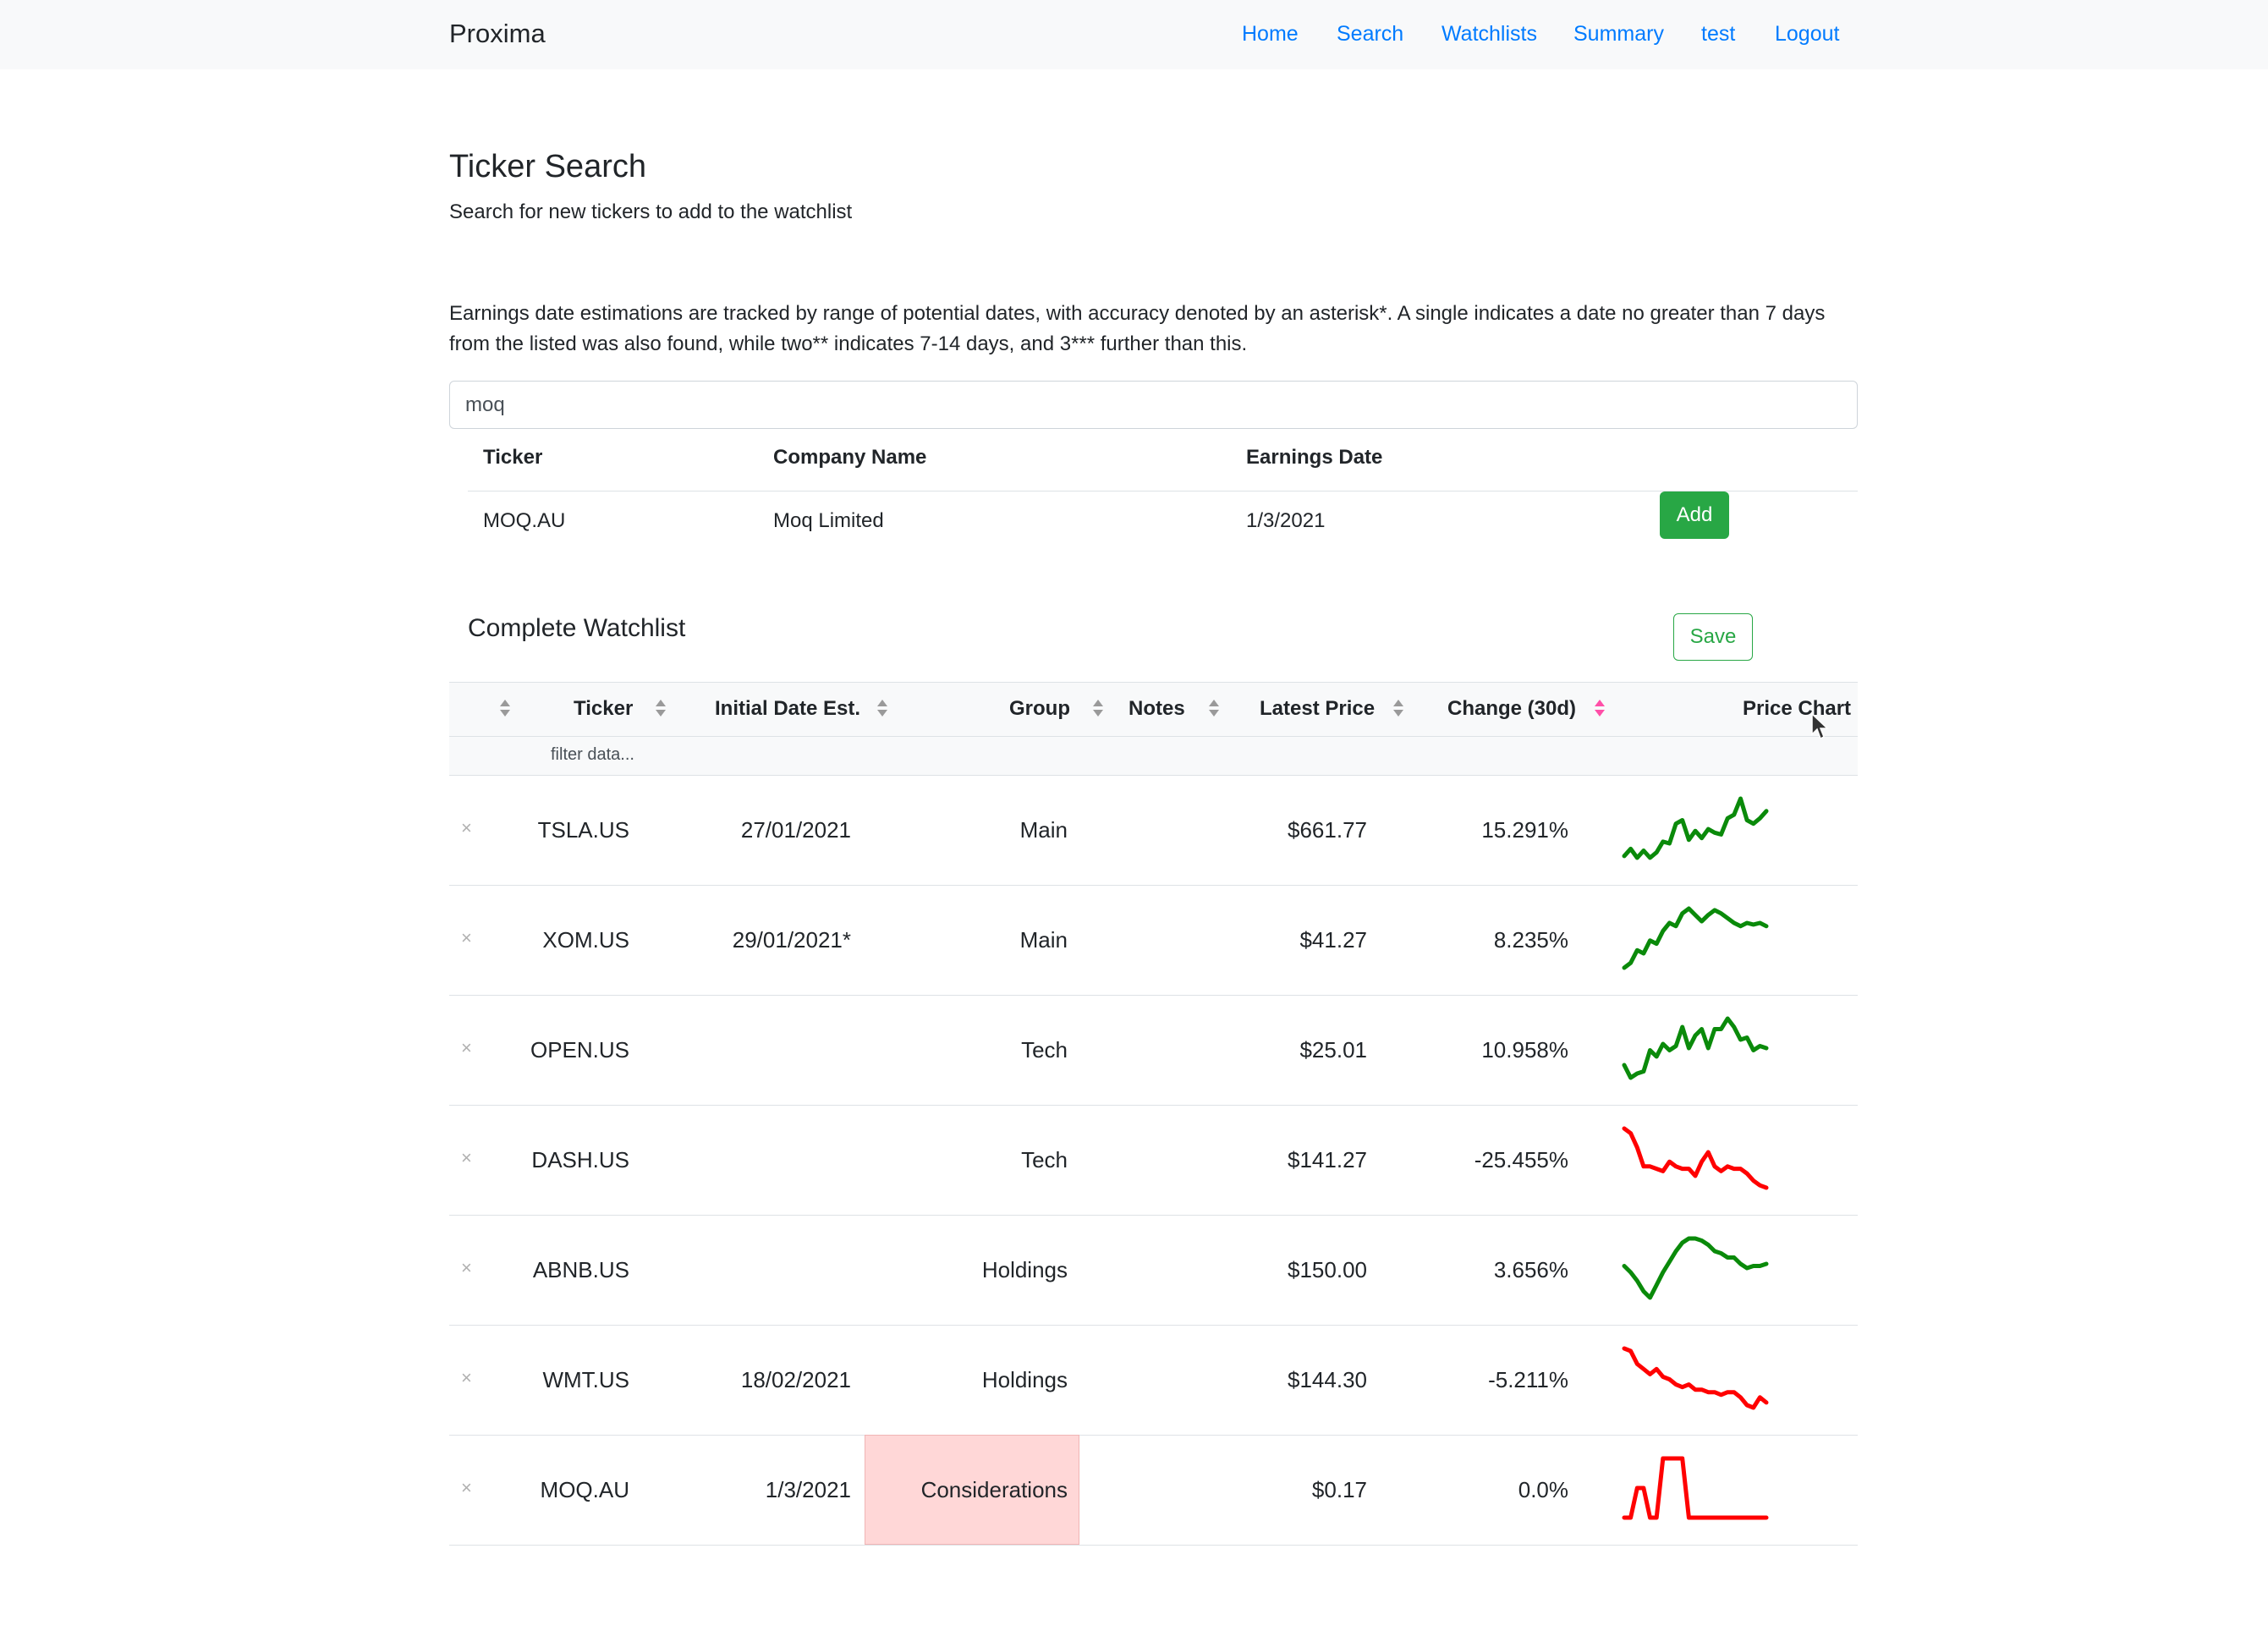 The width and height of the screenshot is (2268, 1642). Describe the element at coordinates (1153, 1160) in the screenshot. I see `table-row: × DASH.US Tech $141.27 -25.455%` at that location.